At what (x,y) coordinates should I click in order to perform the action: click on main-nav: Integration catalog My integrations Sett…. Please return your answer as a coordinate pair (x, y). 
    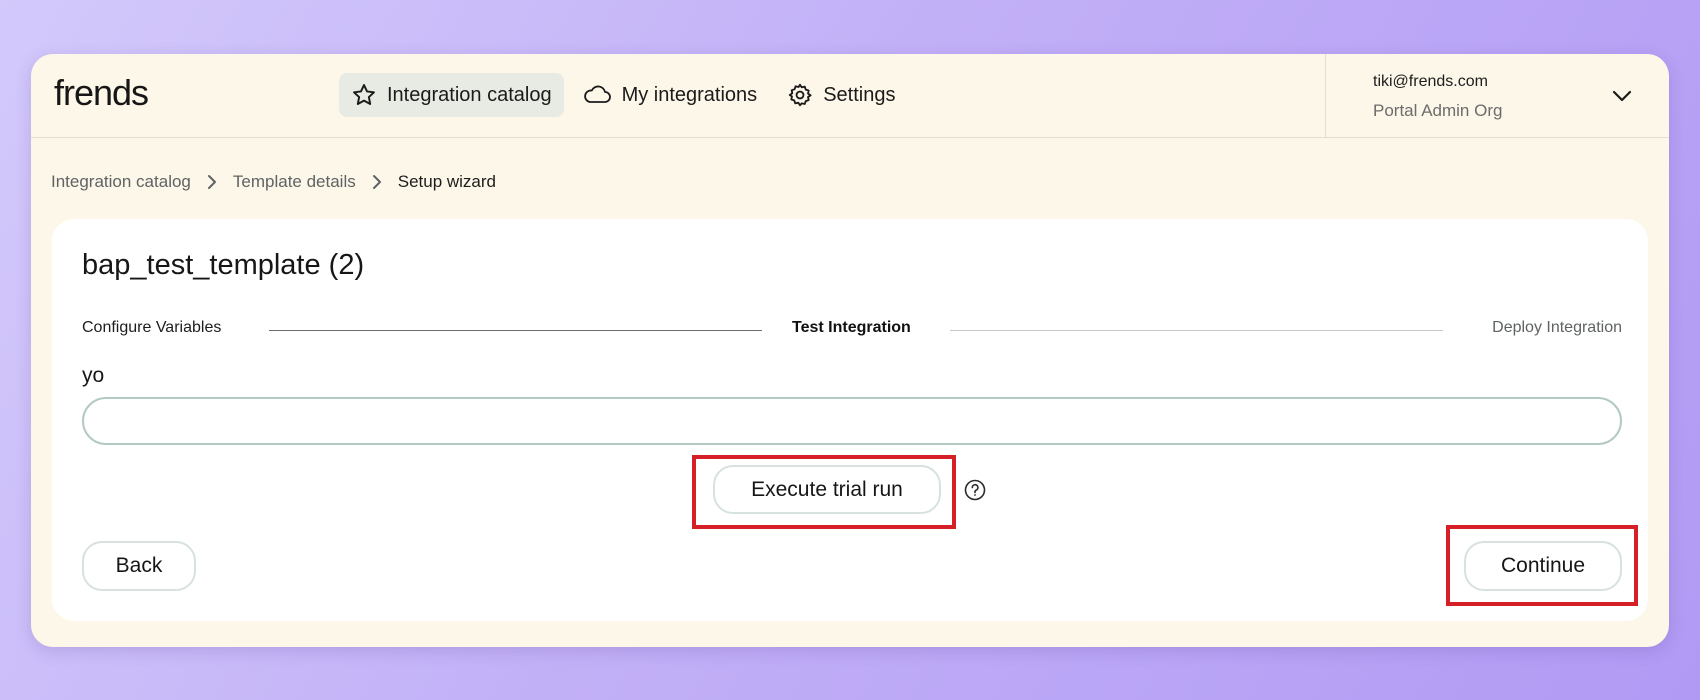
    Looking at the image, I should click on (626, 95).